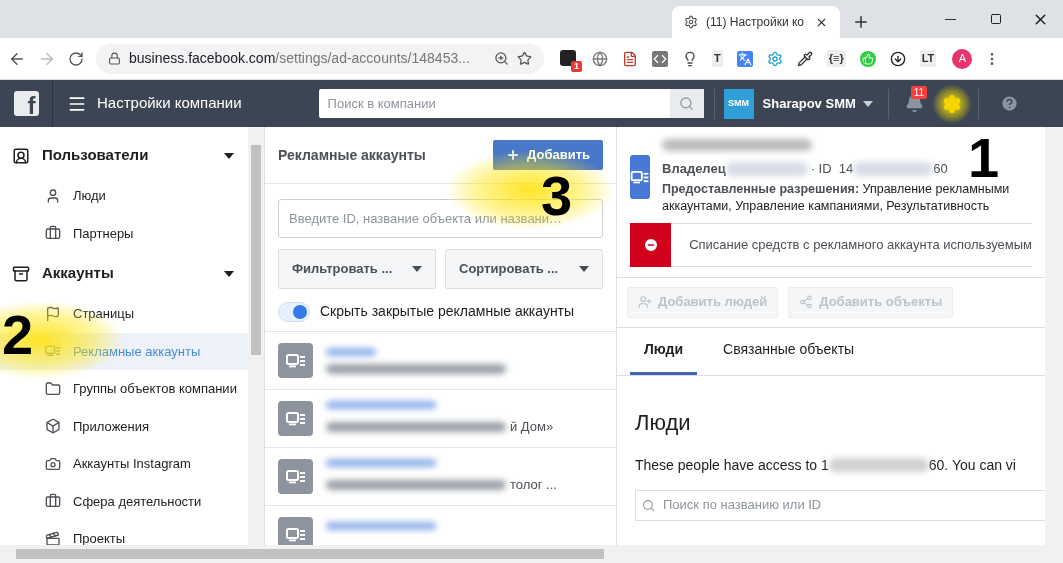 This screenshot has width=1063, height=563. I want to click on account-row: й Дом», so click(440, 419).